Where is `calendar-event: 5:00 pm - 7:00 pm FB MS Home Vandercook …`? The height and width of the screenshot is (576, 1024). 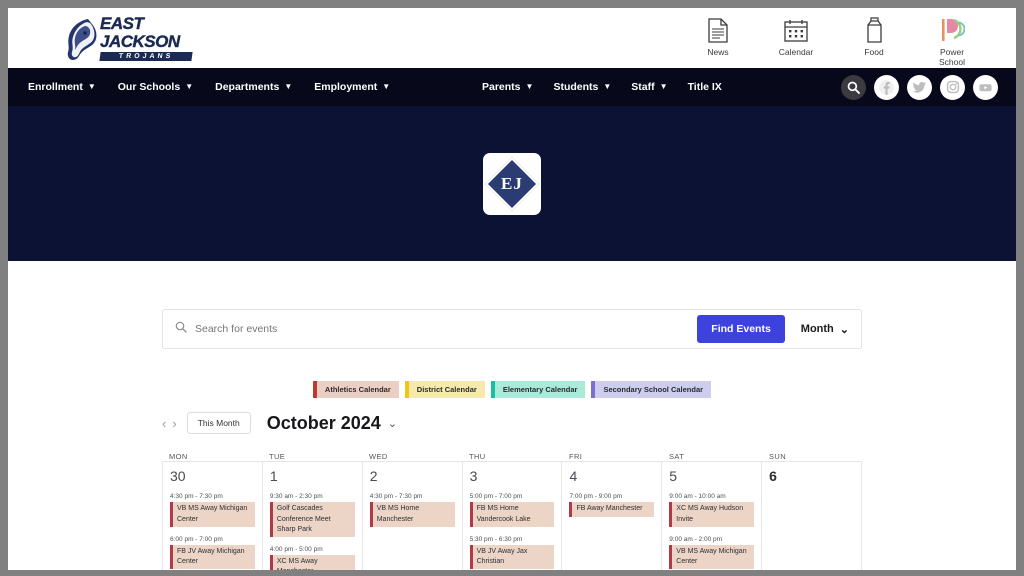 calendar-event: 5:00 pm - 7:00 pm FB MS Home Vandercook … is located at coordinates (512, 510).